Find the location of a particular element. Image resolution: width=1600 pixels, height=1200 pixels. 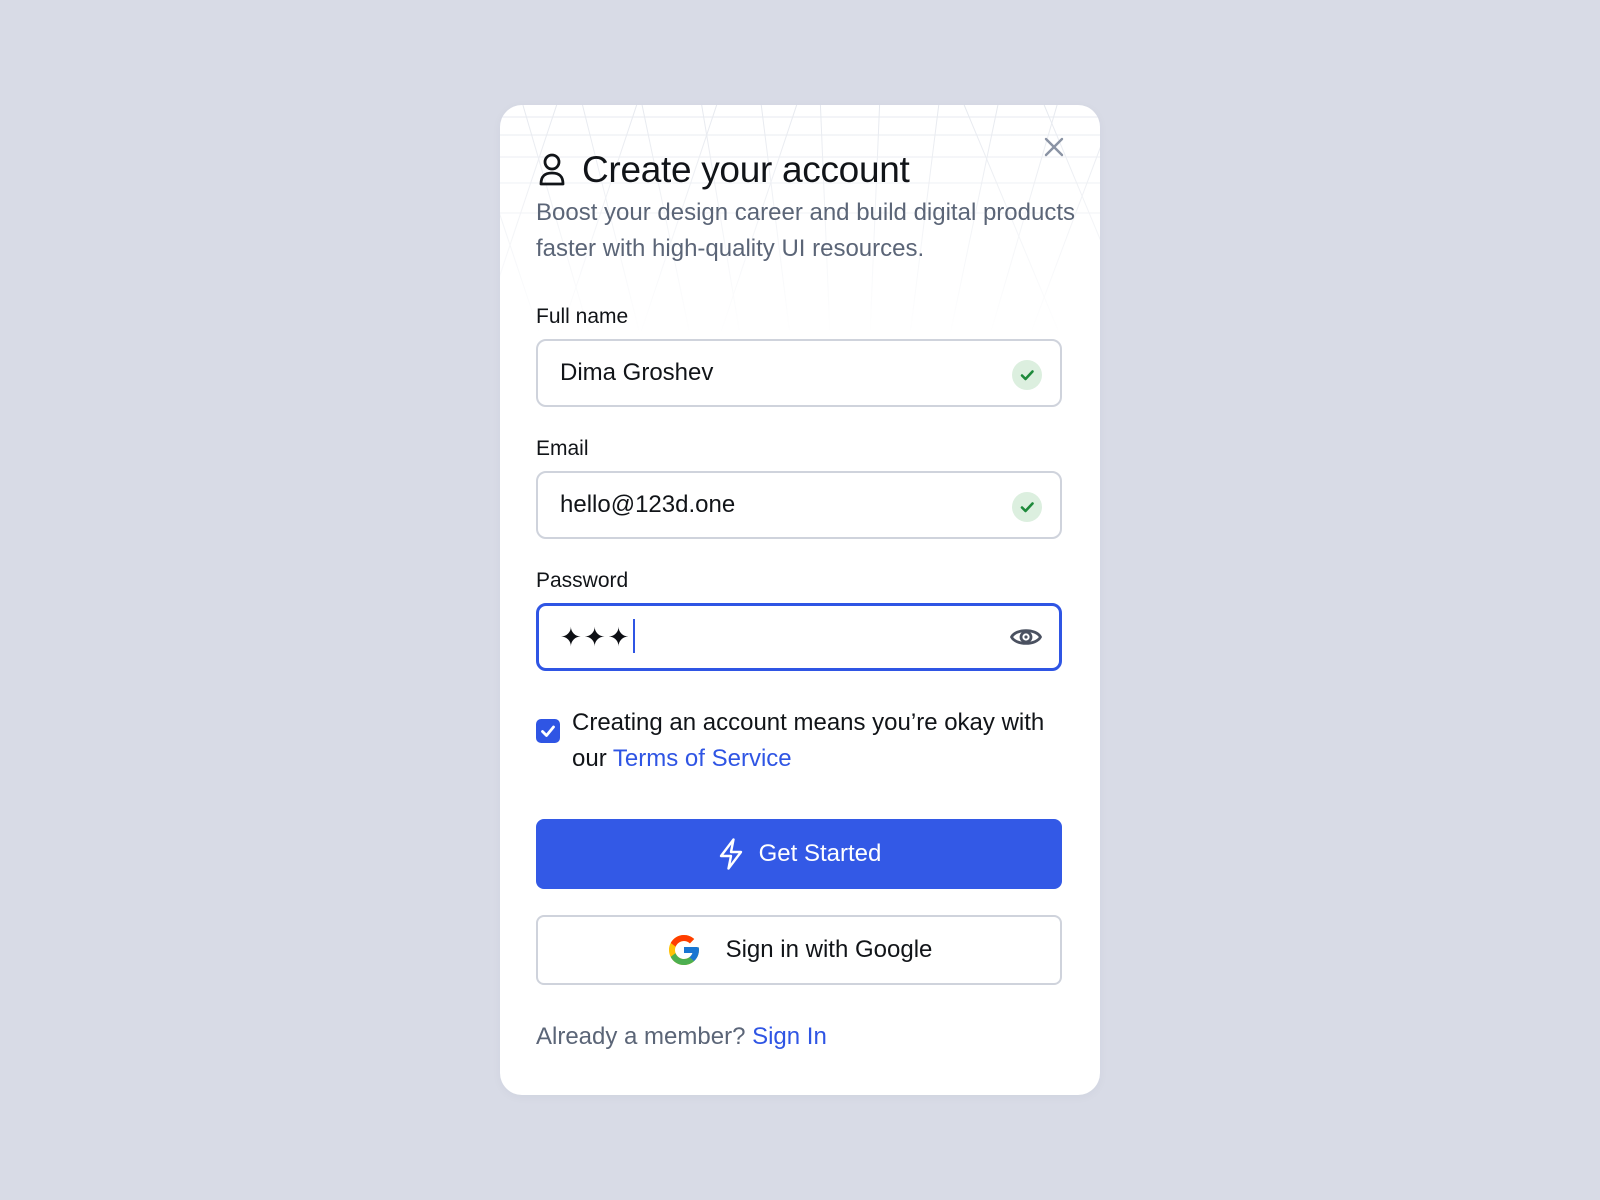

checkmark-icon is located at coordinates (548, 731).